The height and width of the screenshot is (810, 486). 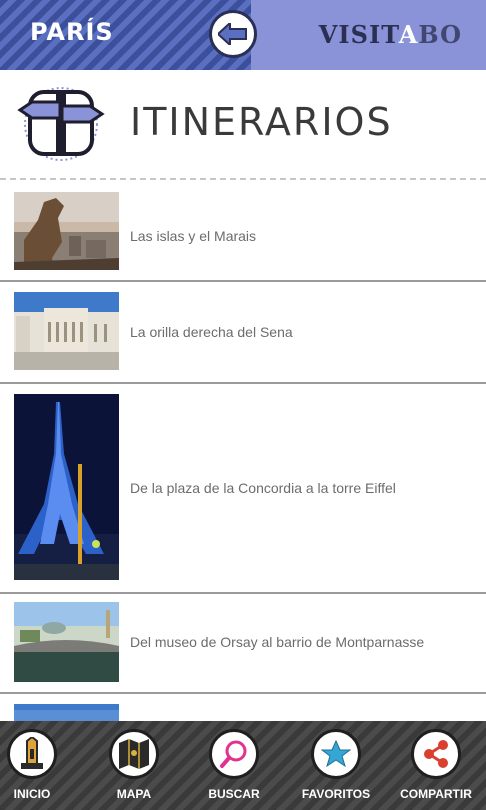 I want to click on tab-mapa-label: MAPA, so click(x=134, y=794).